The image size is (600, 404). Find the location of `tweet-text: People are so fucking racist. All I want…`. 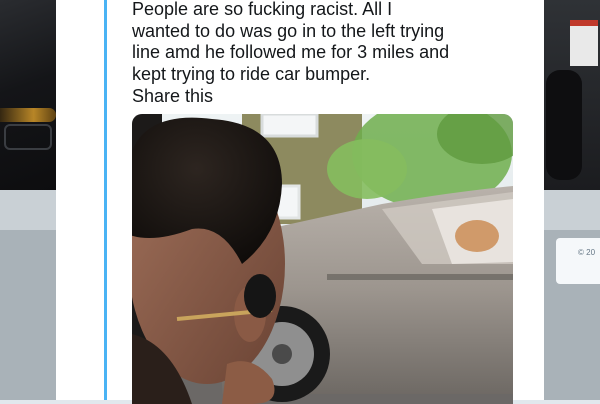

tweet-text: People are so fucking racist. All I want… is located at coordinates (322, 42).